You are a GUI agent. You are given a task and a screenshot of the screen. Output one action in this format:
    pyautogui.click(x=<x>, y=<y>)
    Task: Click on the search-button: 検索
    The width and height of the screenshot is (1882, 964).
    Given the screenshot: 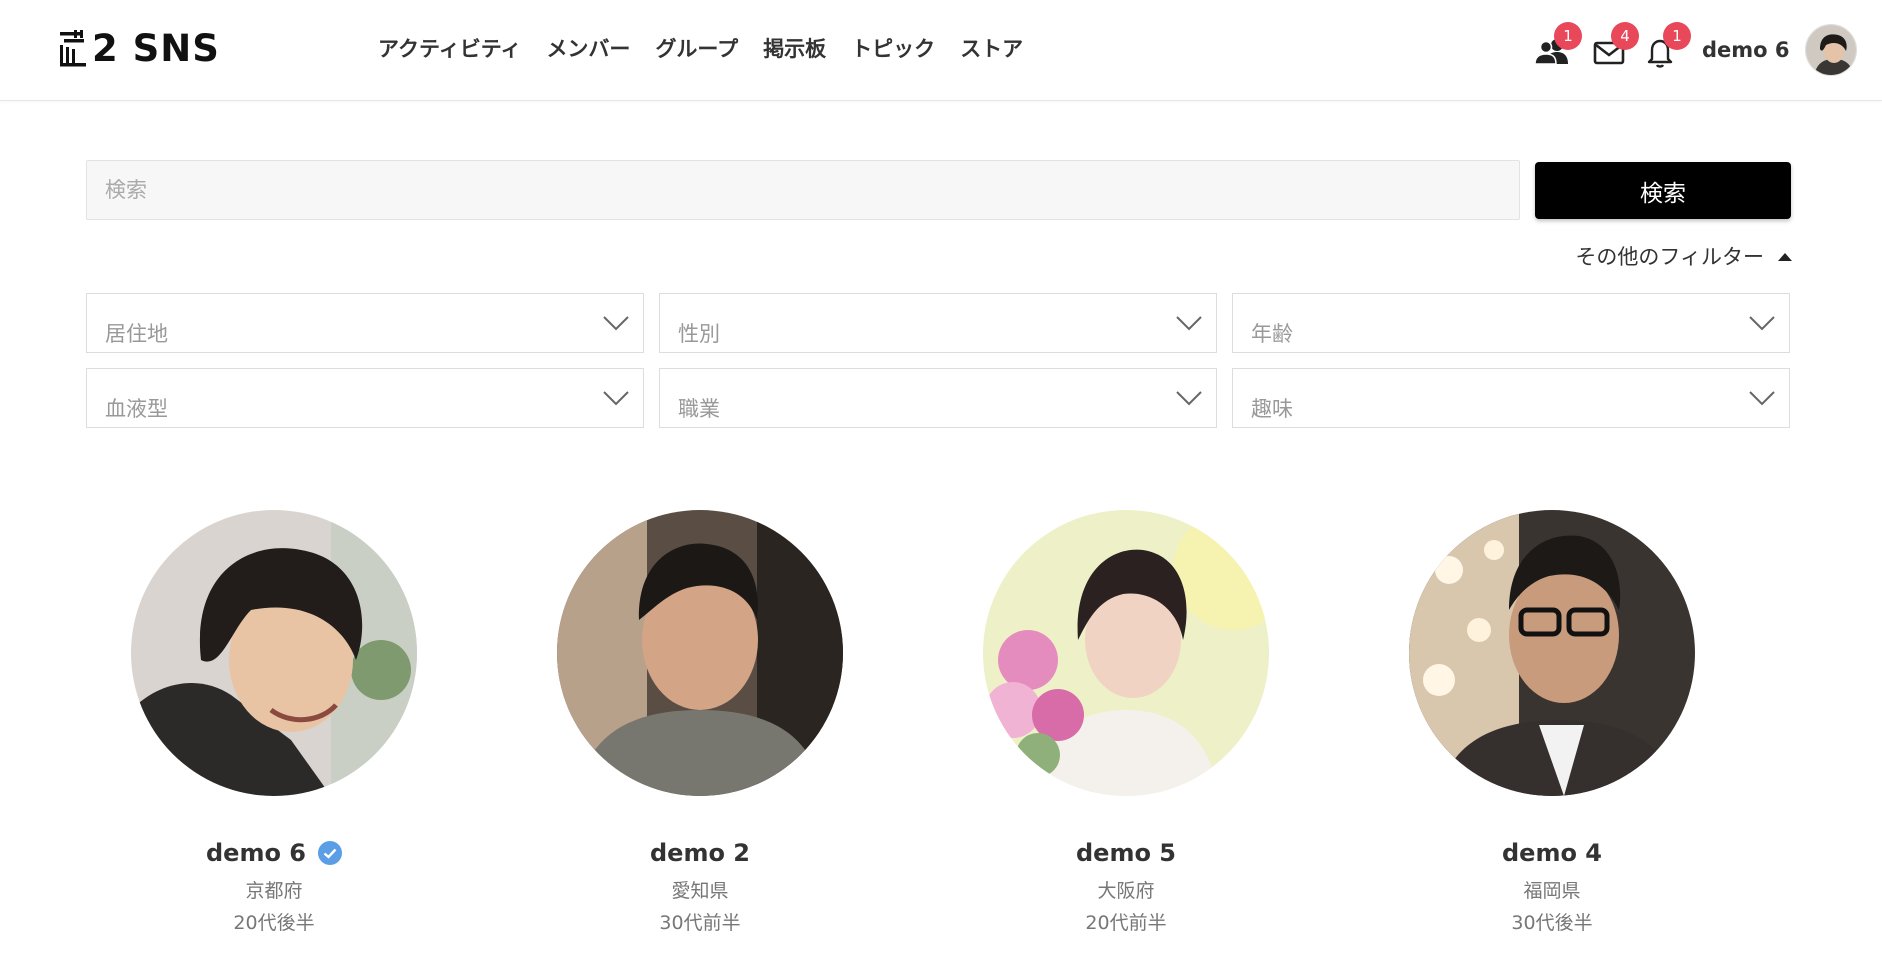 What is the action you would take?
    pyautogui.click(x=1663, y=190)
    